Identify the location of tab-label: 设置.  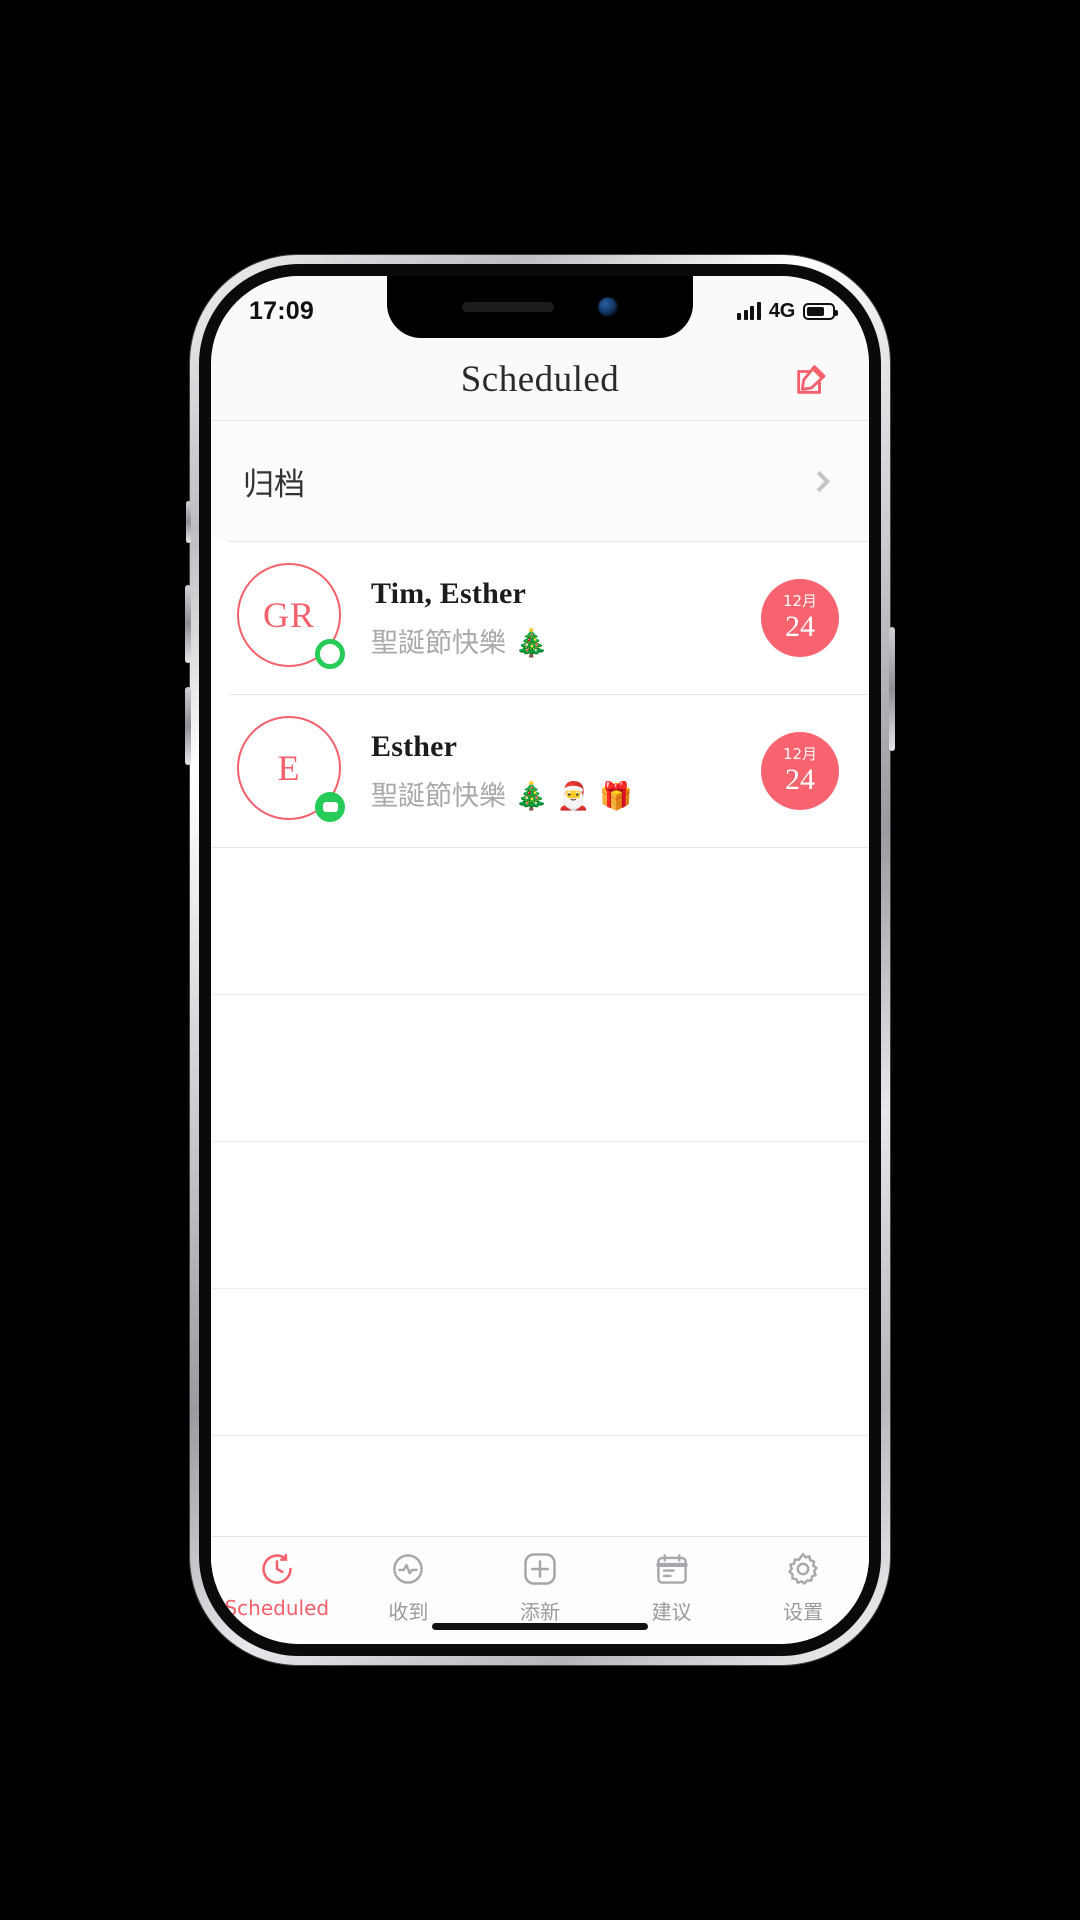
(803, 1612).